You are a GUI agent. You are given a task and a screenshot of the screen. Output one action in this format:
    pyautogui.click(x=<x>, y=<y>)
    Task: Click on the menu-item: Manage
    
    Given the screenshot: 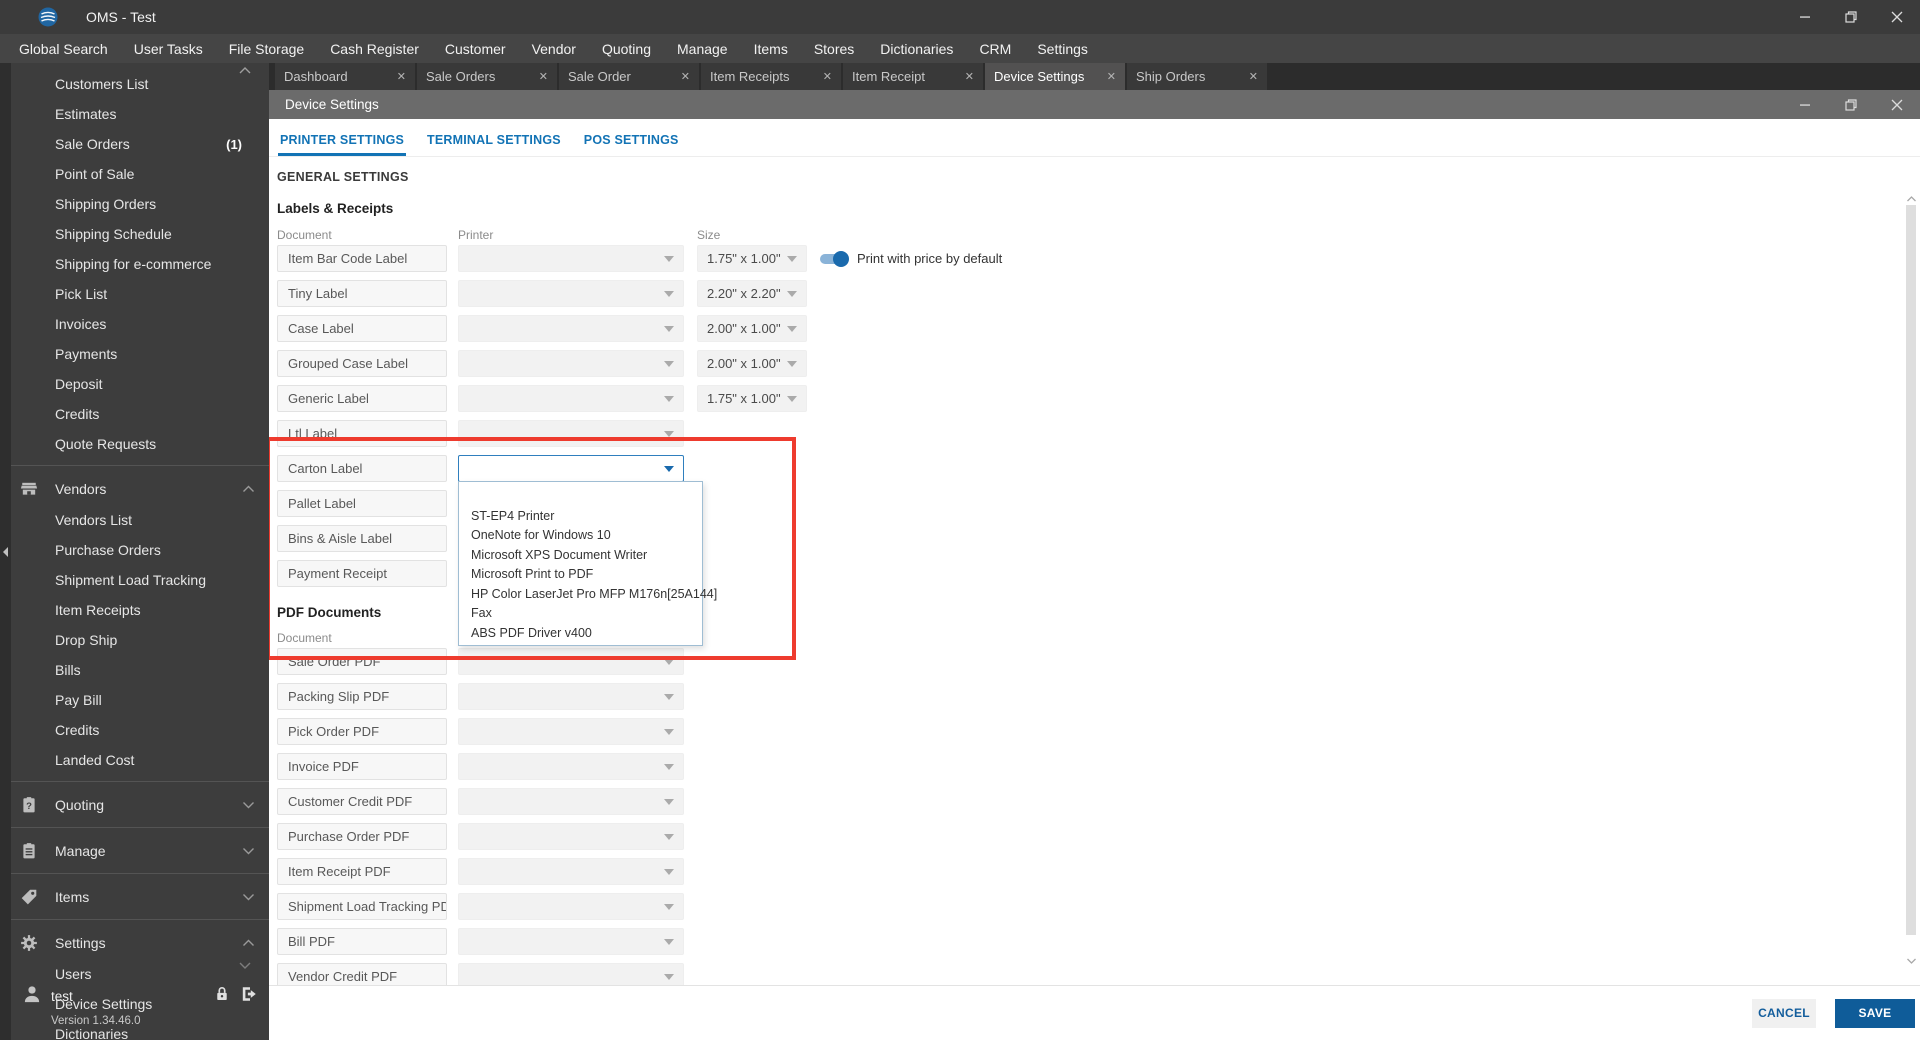 What is the action you would take?
    pyautogui.click(x=702, y=48)
    